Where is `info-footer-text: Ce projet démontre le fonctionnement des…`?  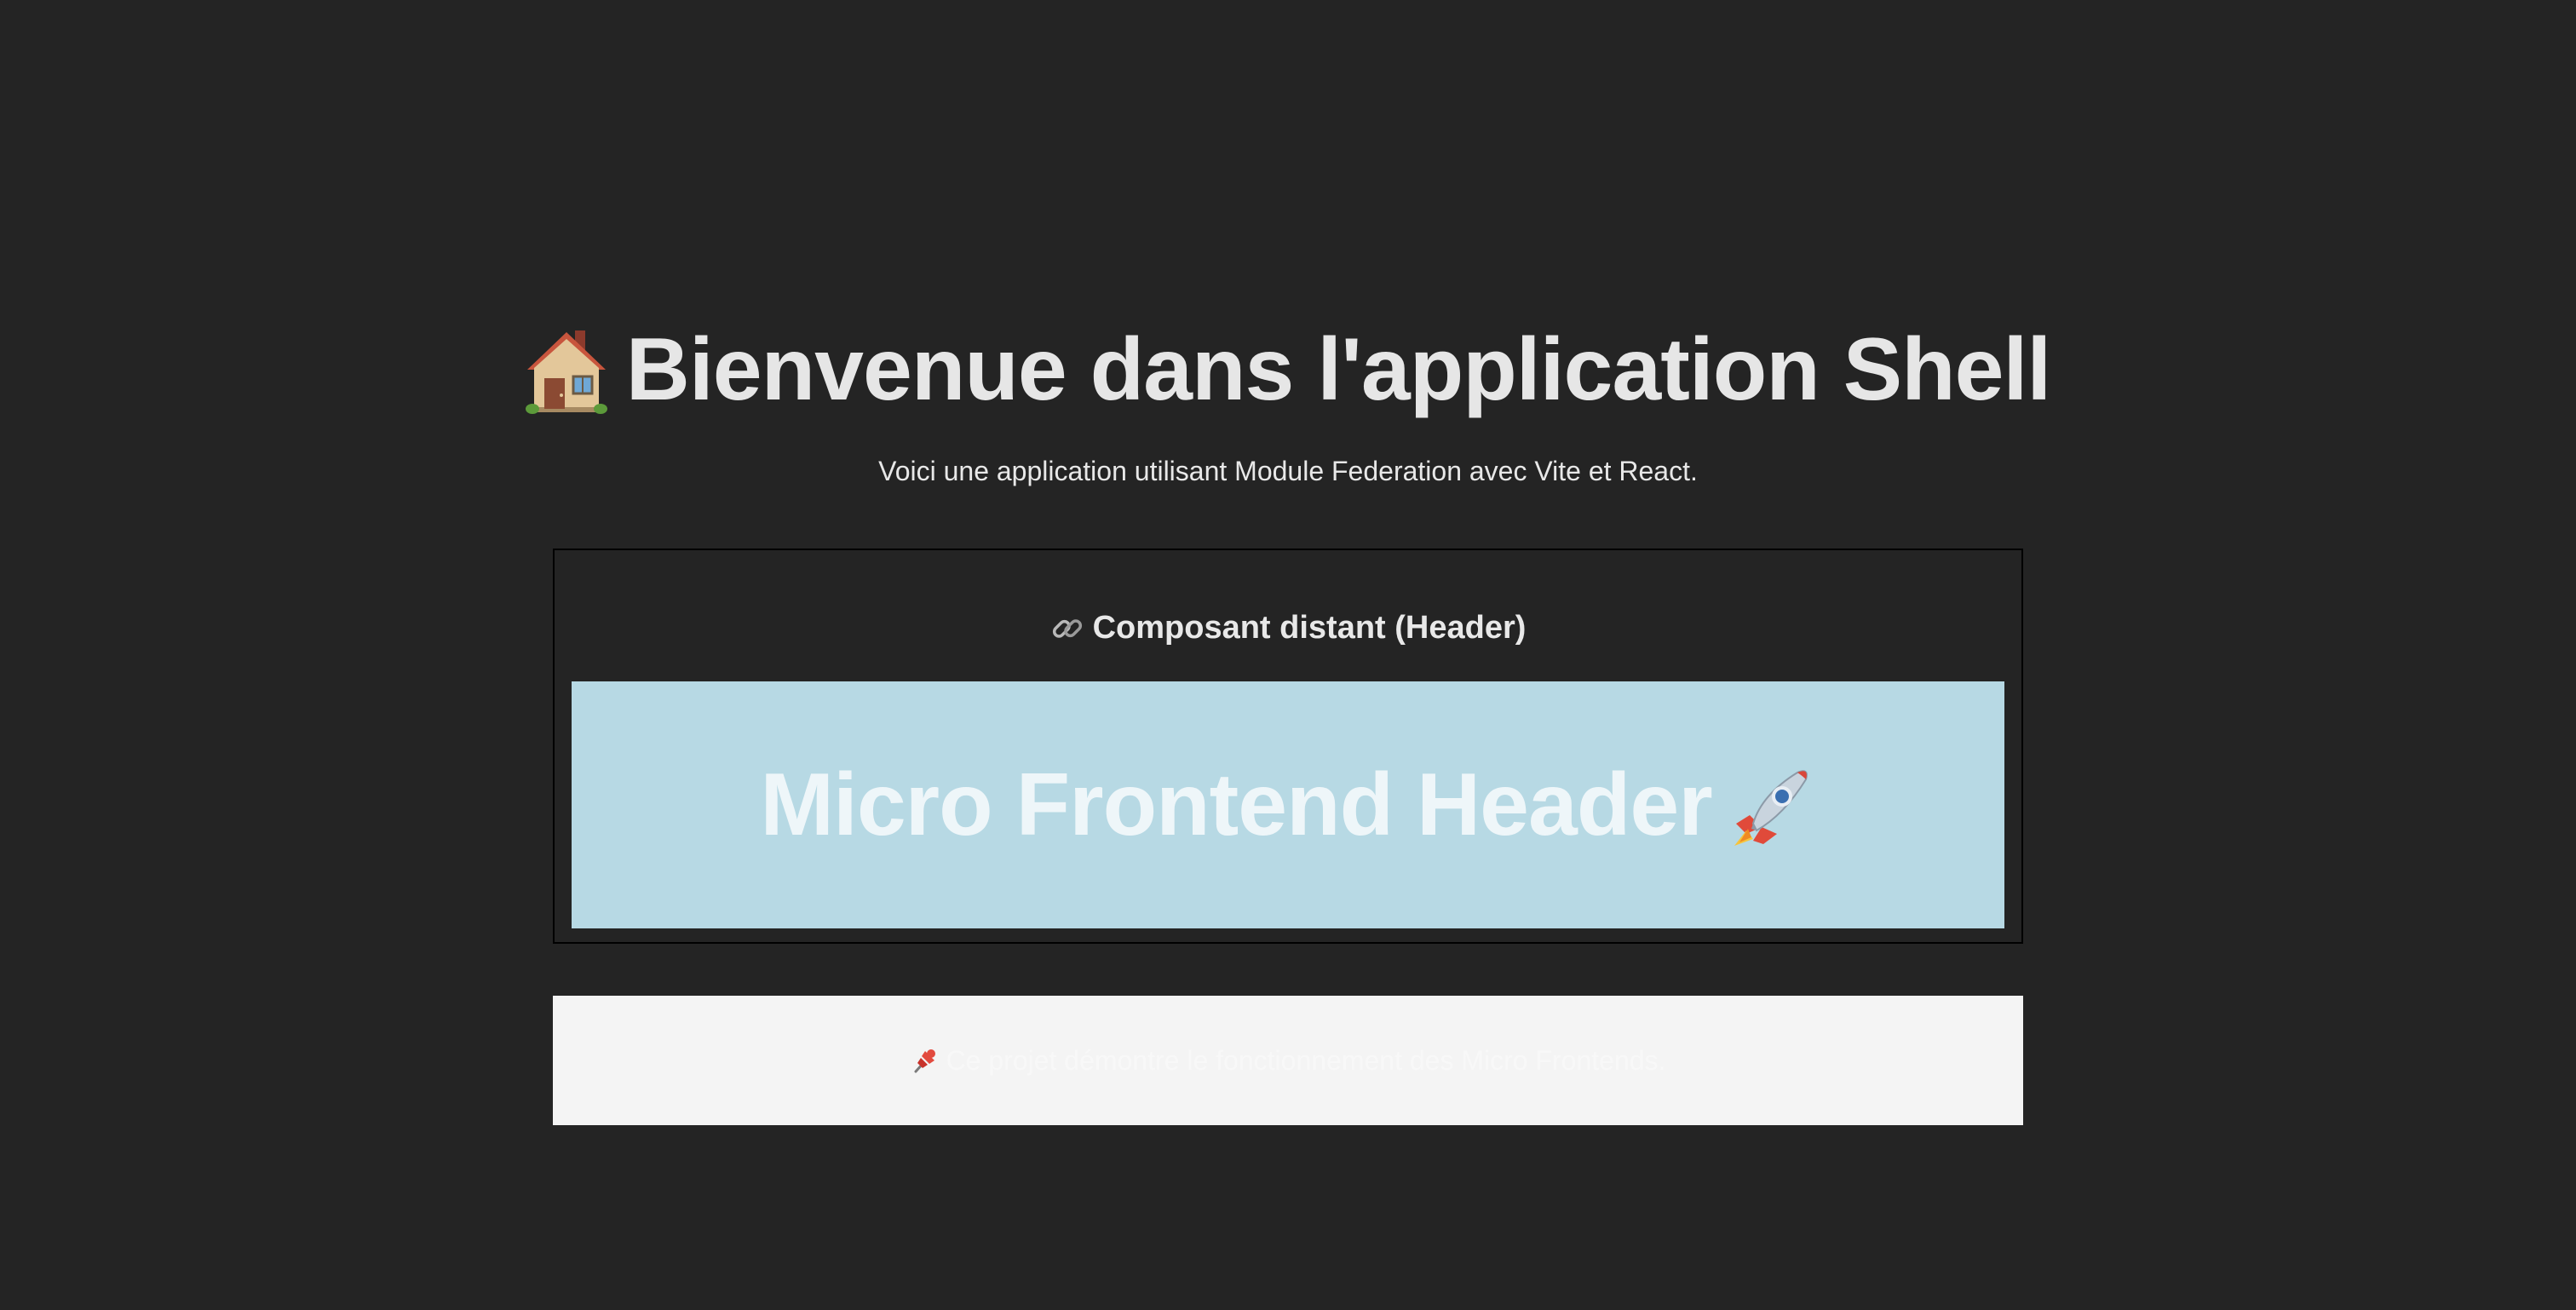 info-footer-text: Ce projet démontre le fonctionnement des… is located at coordinates (1306, 1060).